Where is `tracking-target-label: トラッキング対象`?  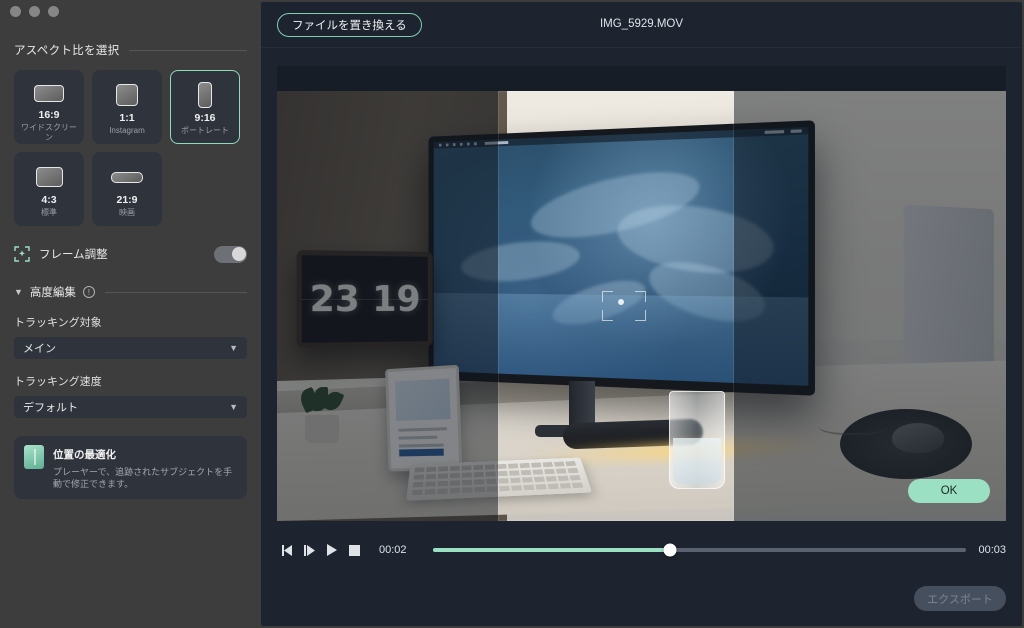
tracking-target-label: トラッキング対象 is located at coordinates (58, 323).